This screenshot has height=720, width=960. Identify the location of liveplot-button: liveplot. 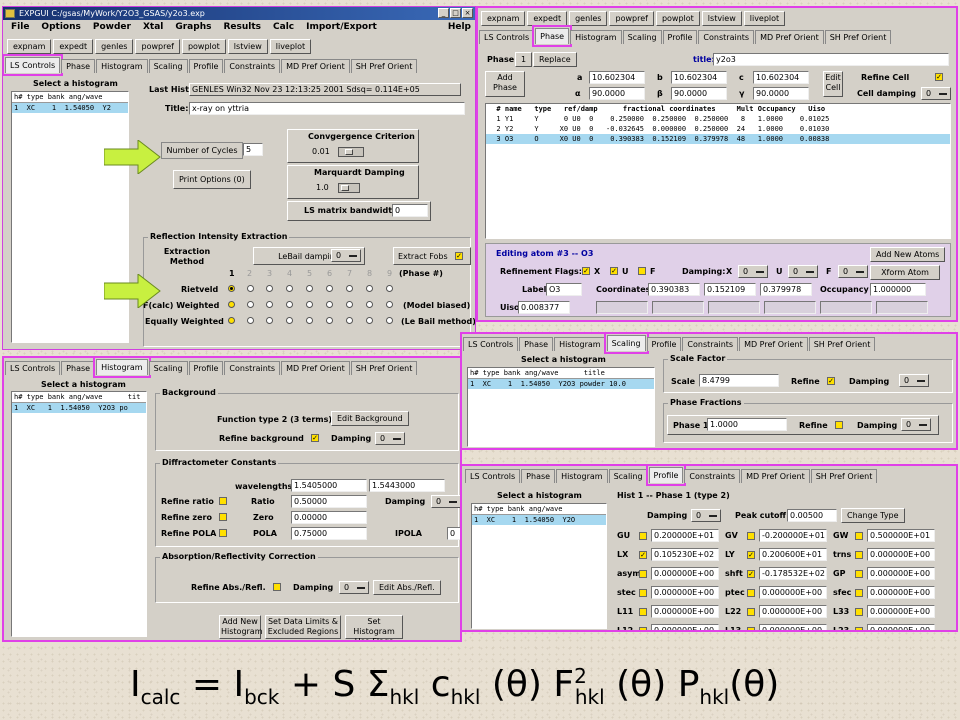
(290, 46).